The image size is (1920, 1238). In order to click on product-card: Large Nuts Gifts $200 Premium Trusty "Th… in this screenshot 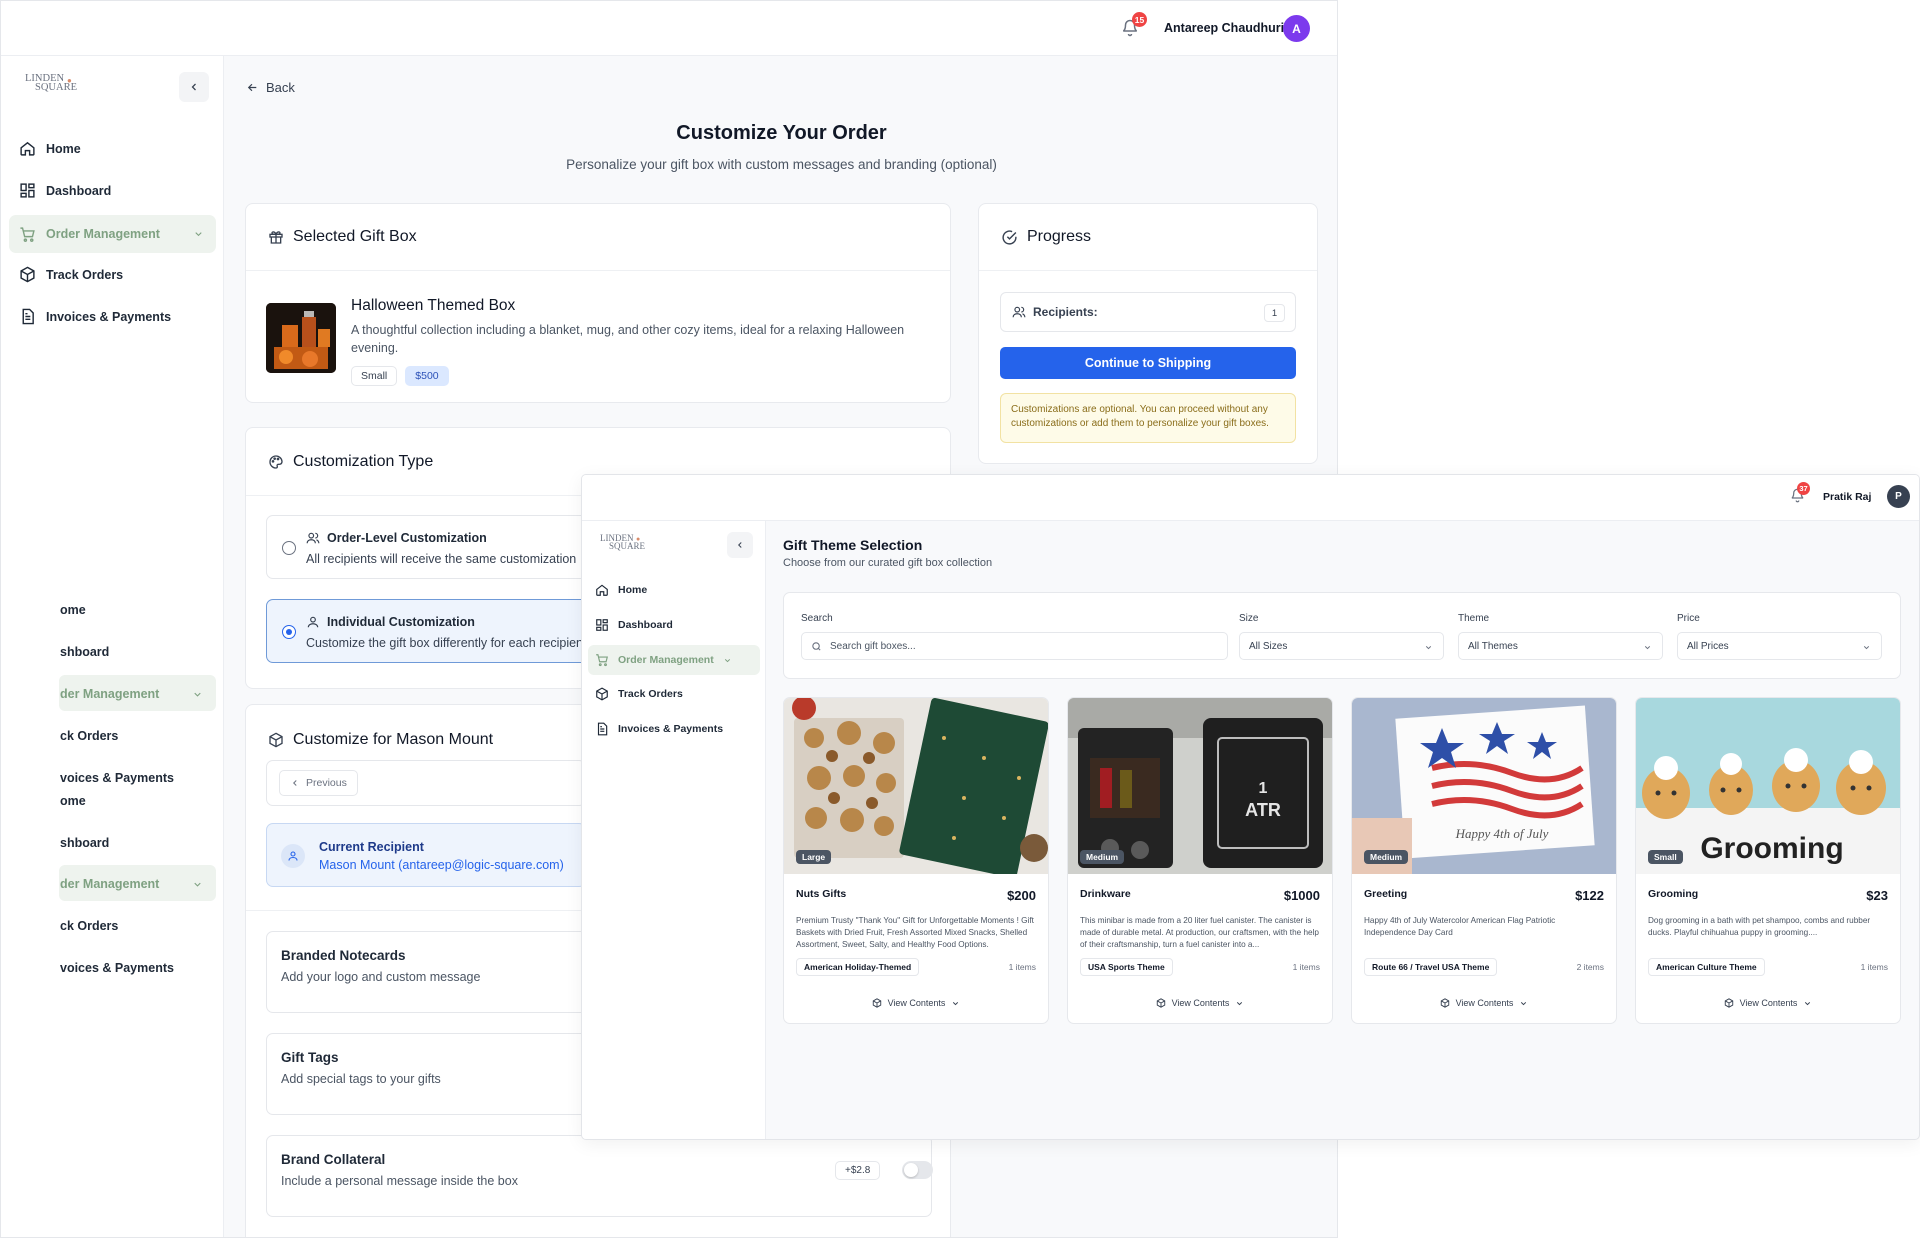, I will do `click(916, 860)`.